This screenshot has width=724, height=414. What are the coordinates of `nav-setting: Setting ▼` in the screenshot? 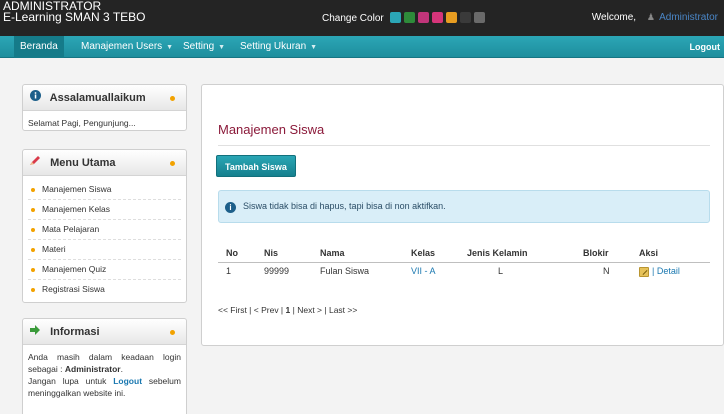 It's located at (204, 47).